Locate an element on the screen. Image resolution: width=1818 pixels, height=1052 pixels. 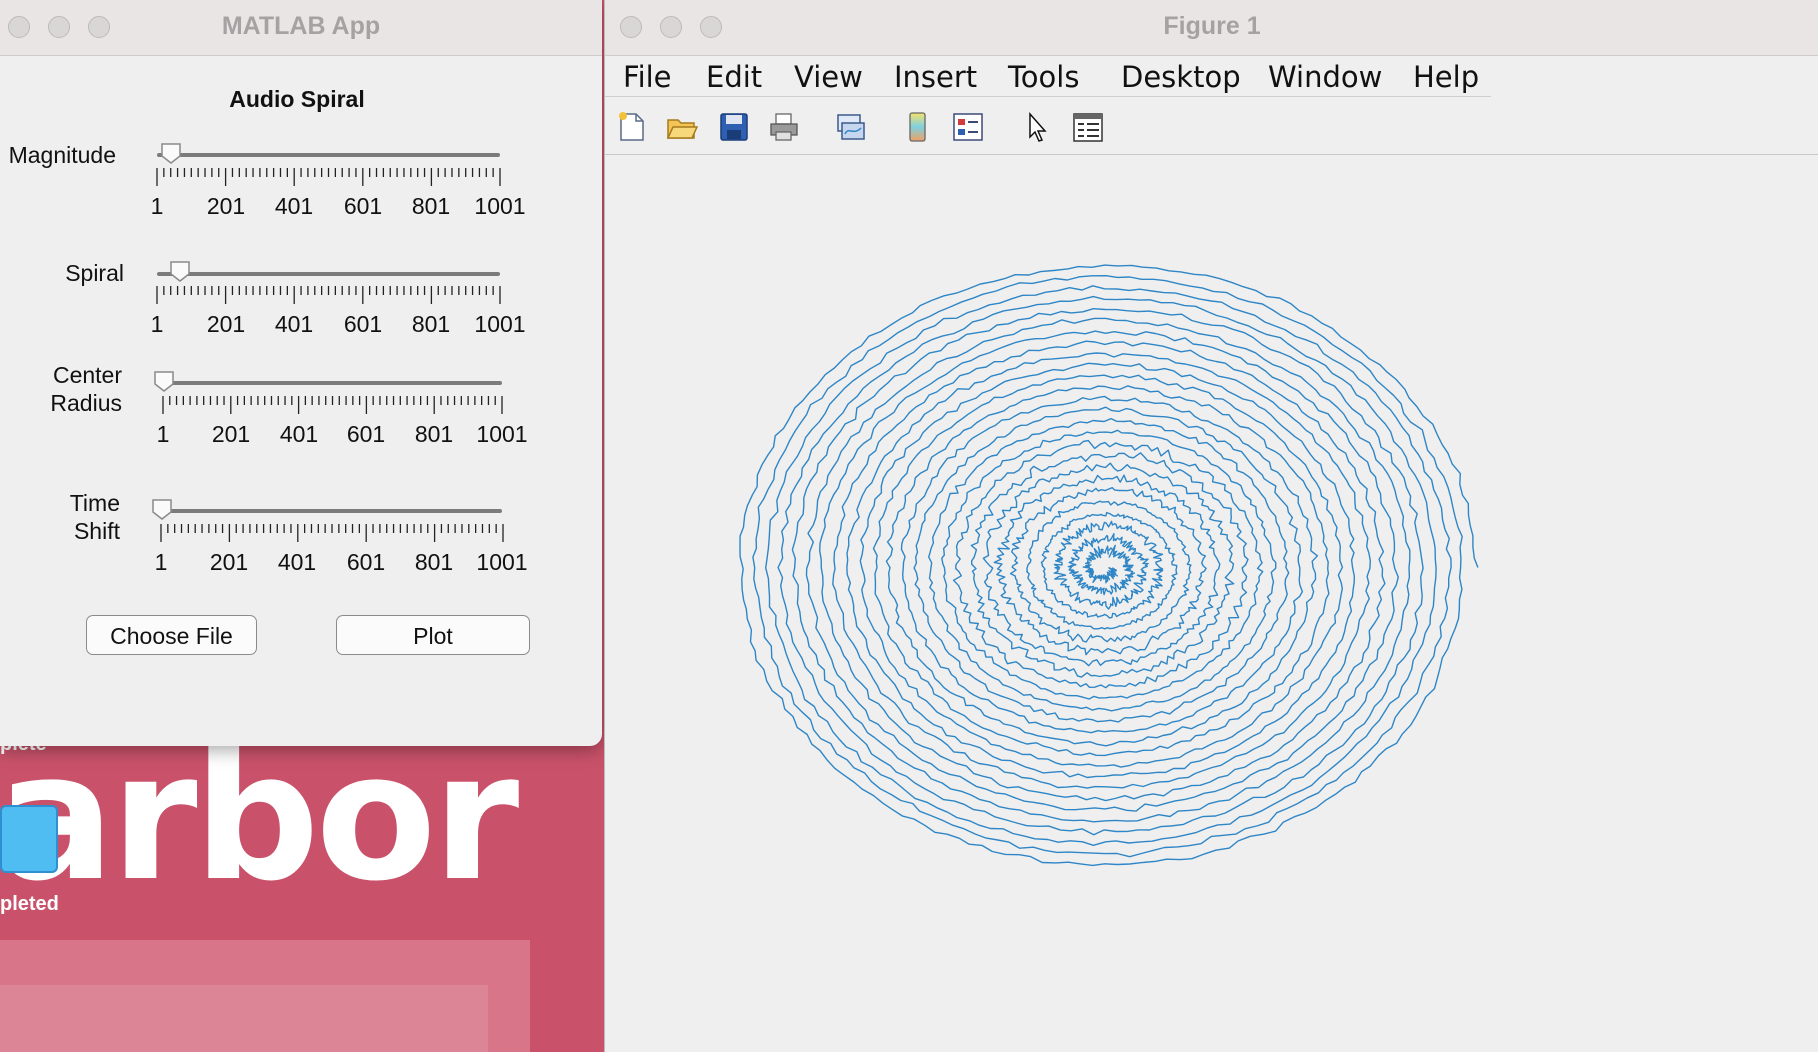
background-panel-inner is located at coordinates (244, 1018).